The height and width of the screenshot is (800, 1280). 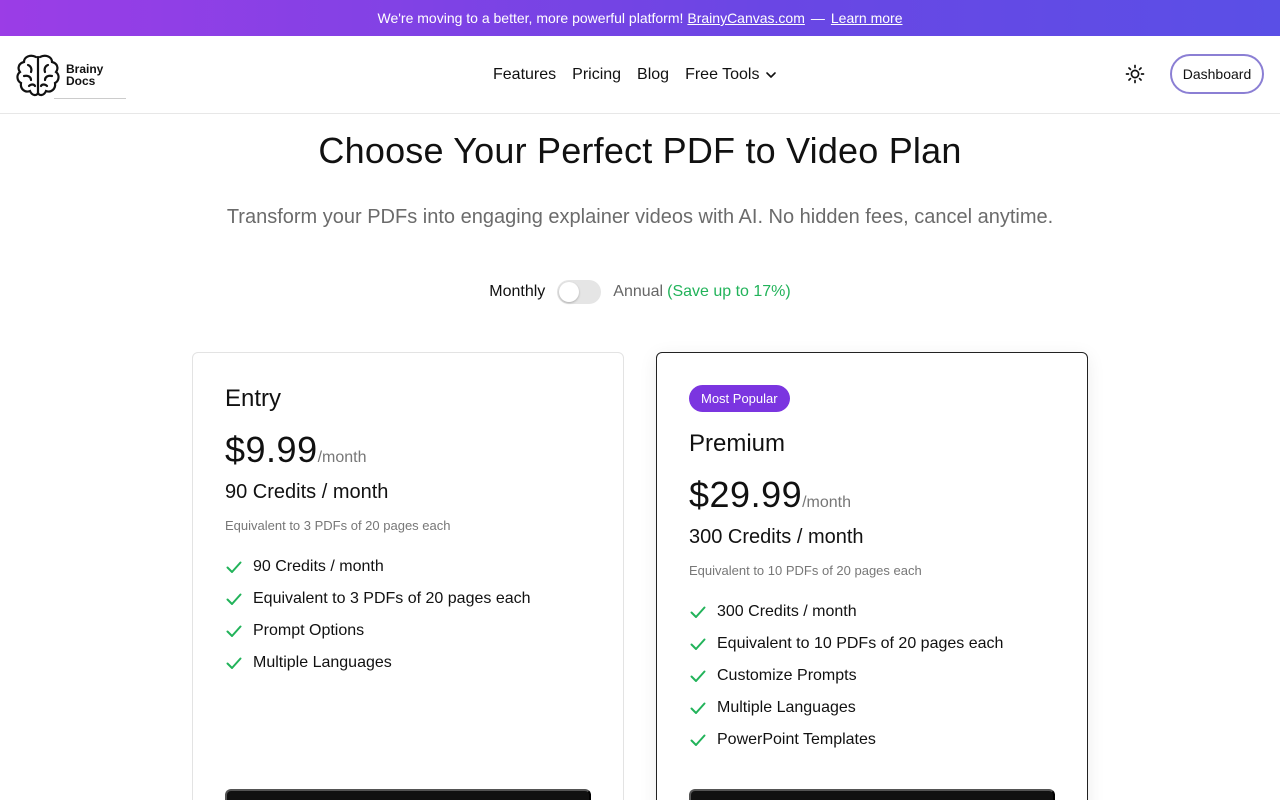 What do you see at coordinates (569, 292) in the screenshot?
I see `toggle-knob` at bounding box center [569, 292].